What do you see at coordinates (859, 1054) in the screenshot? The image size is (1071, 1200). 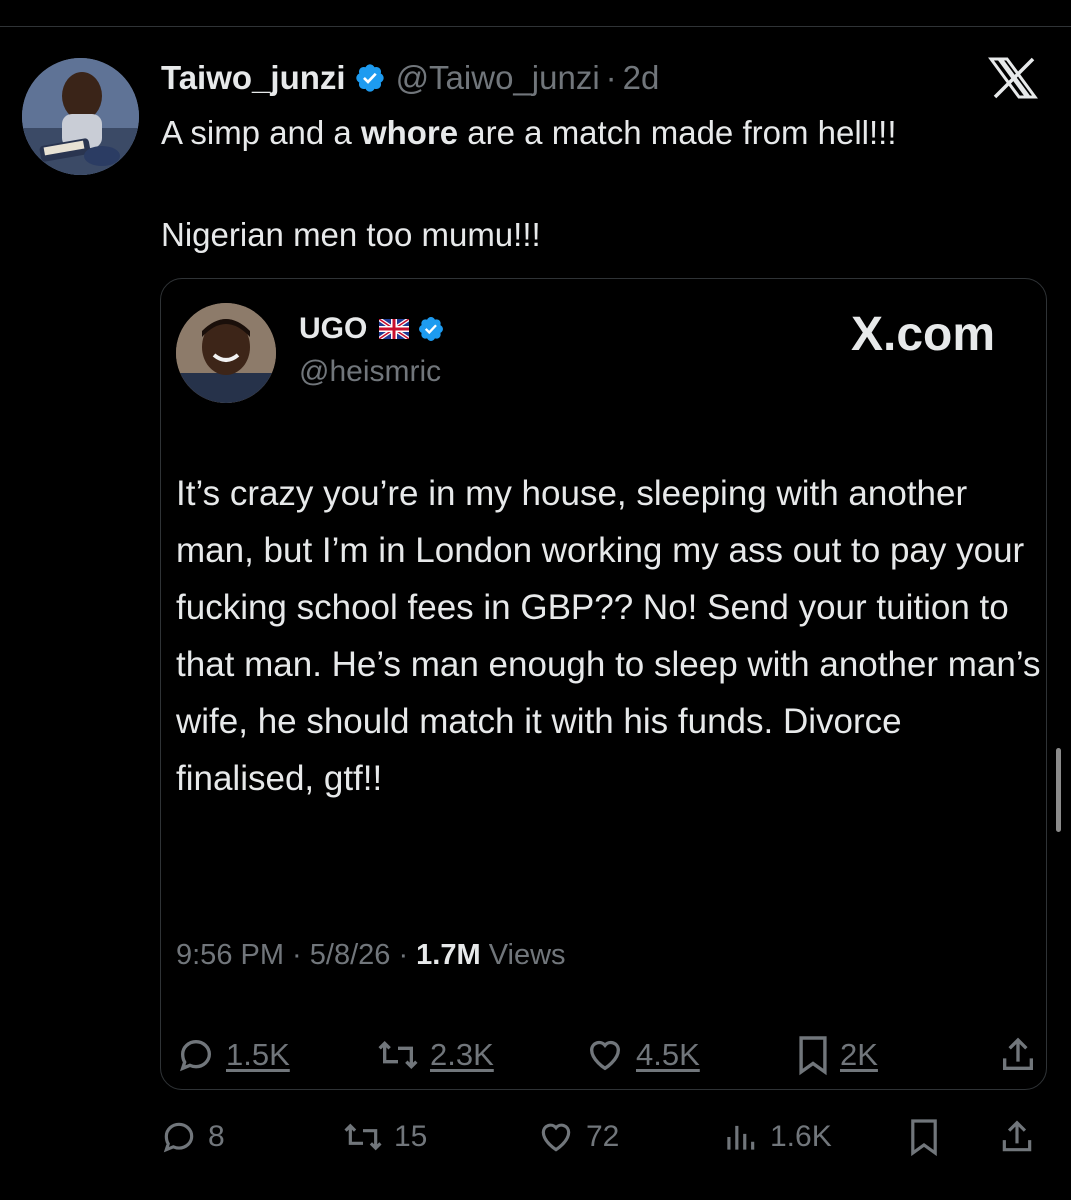 I see `quoted-bookmark-count: 2K` at bounding box center [859, 1054].